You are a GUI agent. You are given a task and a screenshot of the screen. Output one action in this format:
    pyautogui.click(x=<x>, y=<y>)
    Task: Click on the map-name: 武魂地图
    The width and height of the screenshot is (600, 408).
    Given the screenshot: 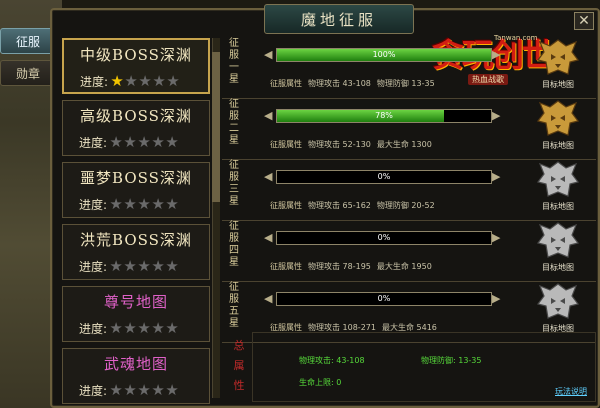 What is the action you would take?
    pyautogui.click(x=135, y=364)
    